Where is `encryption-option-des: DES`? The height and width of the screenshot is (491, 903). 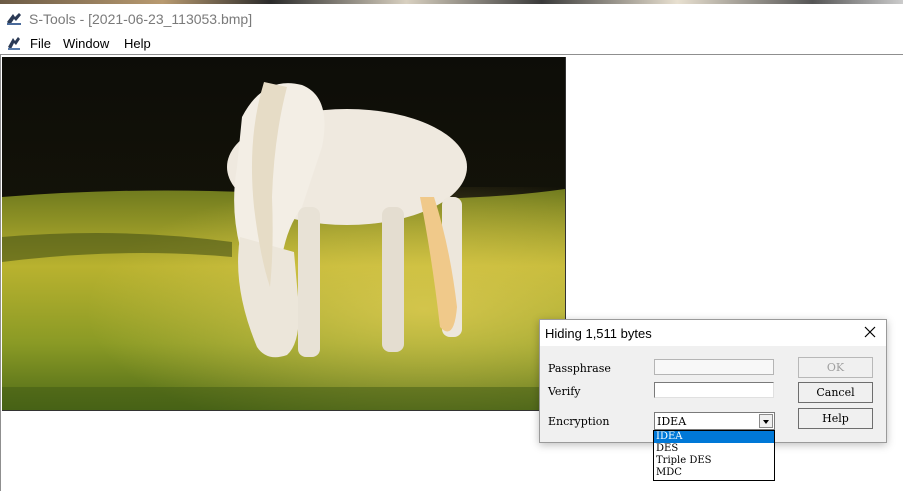
encryption-option-des: DES is located at coordinates (714, 449).